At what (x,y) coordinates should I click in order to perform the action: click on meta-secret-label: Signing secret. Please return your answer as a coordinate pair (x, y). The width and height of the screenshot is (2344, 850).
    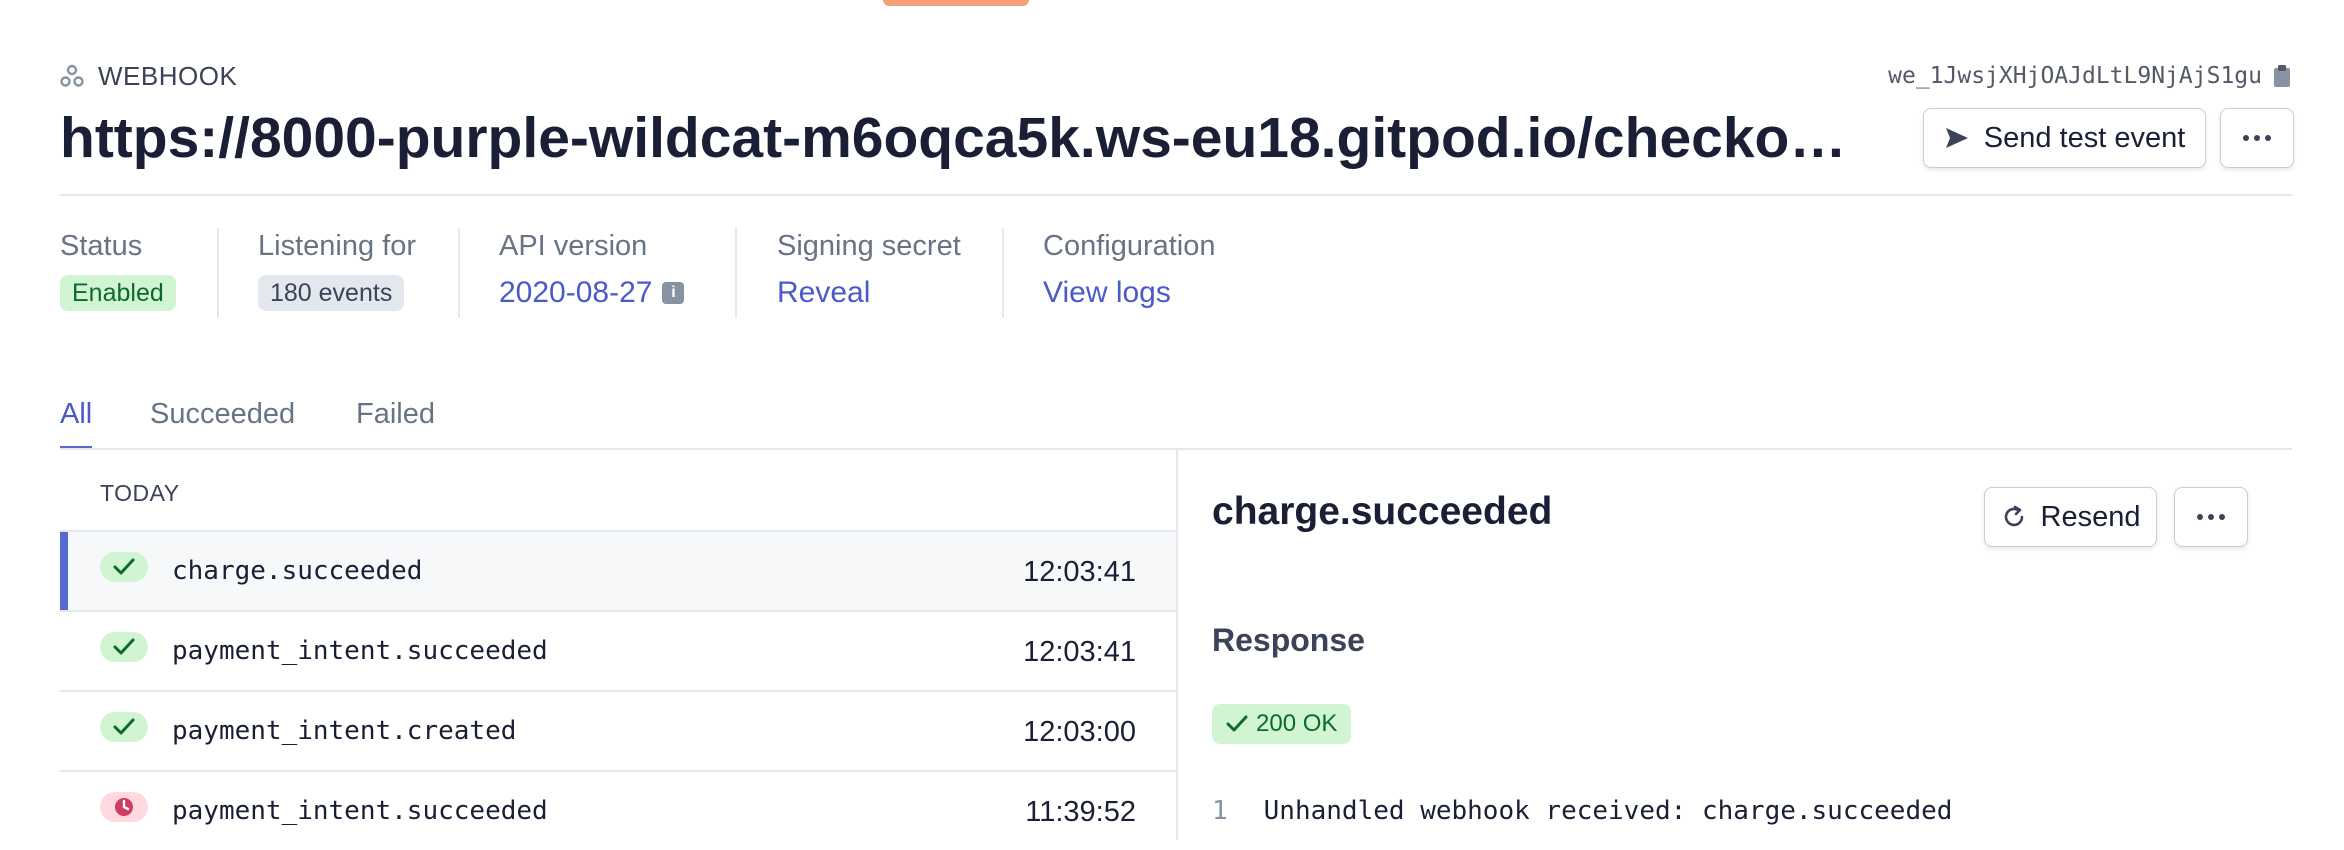
    Looking at the image, I should click on (869, 246).